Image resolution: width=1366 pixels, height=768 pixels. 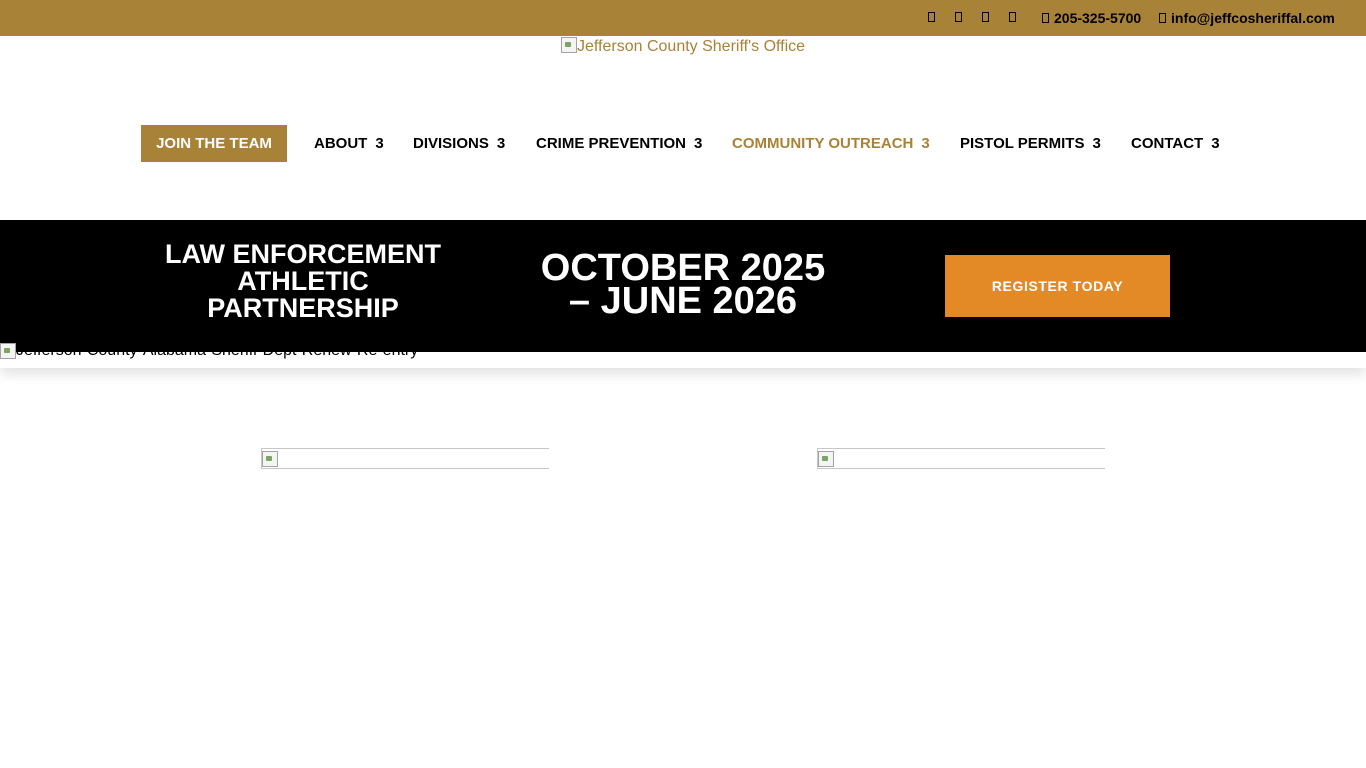 I want to click on program-dates: OCTOBER 2025 – JUNE 2026, so click(x=683, y=285).